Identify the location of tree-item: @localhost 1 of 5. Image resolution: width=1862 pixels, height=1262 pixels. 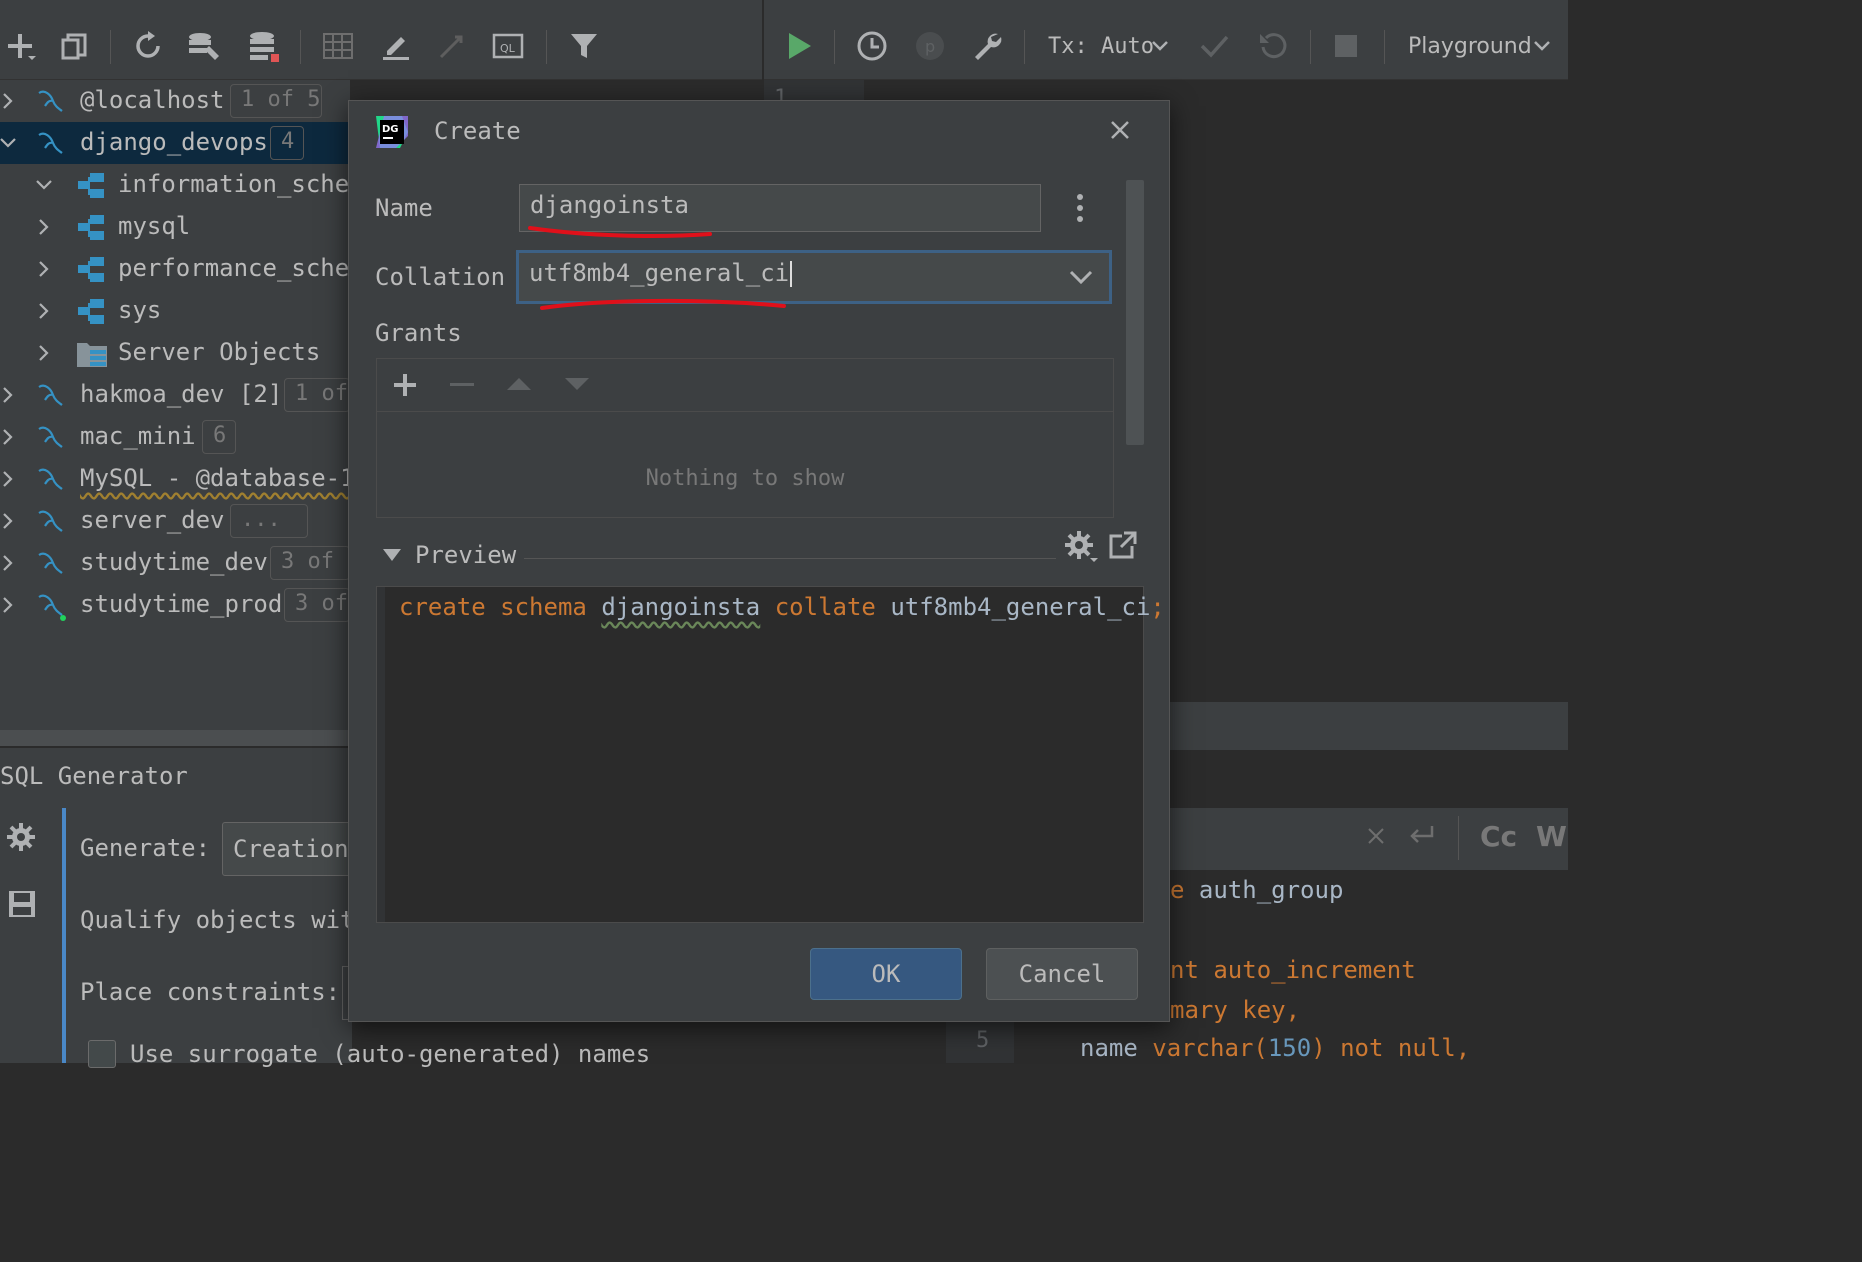
(175, 101).